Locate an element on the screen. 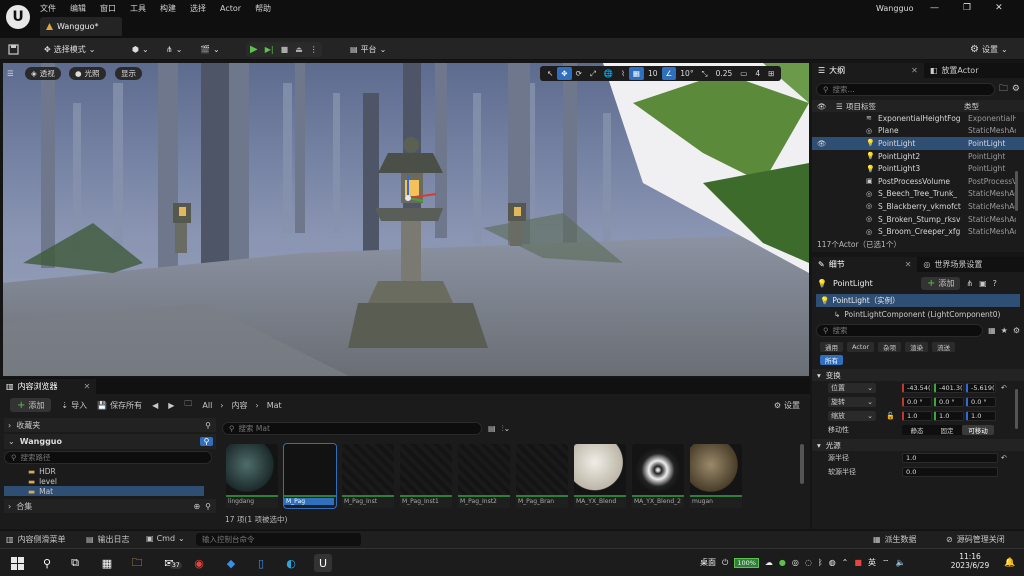 The image size is (1024, 576). outliner-row: ◎ S_Beech_Tree_Trunk_ StaticMeshActor is located at coordinates (918, 194).